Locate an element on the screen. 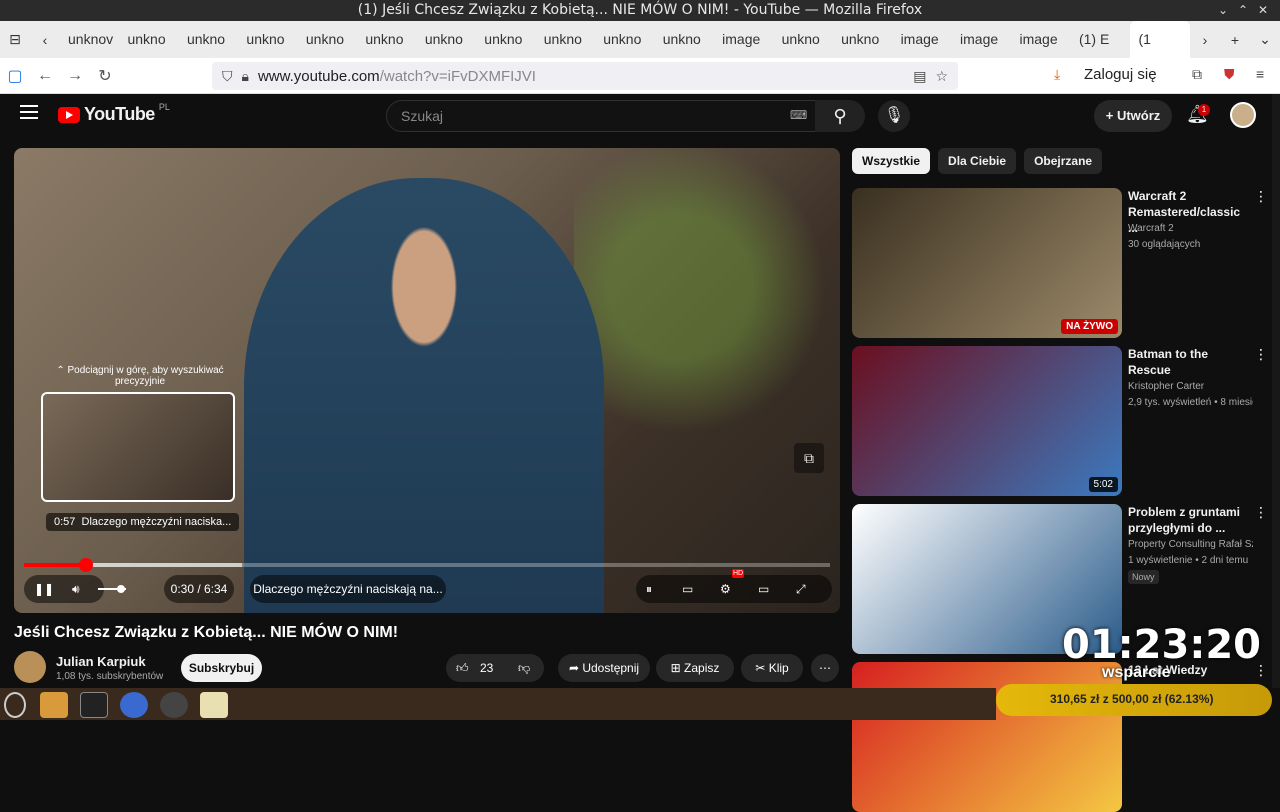 Image resolution: width=1280 pixels, height=812 pixels. terminal-icon is located at coordinates (94, 705).